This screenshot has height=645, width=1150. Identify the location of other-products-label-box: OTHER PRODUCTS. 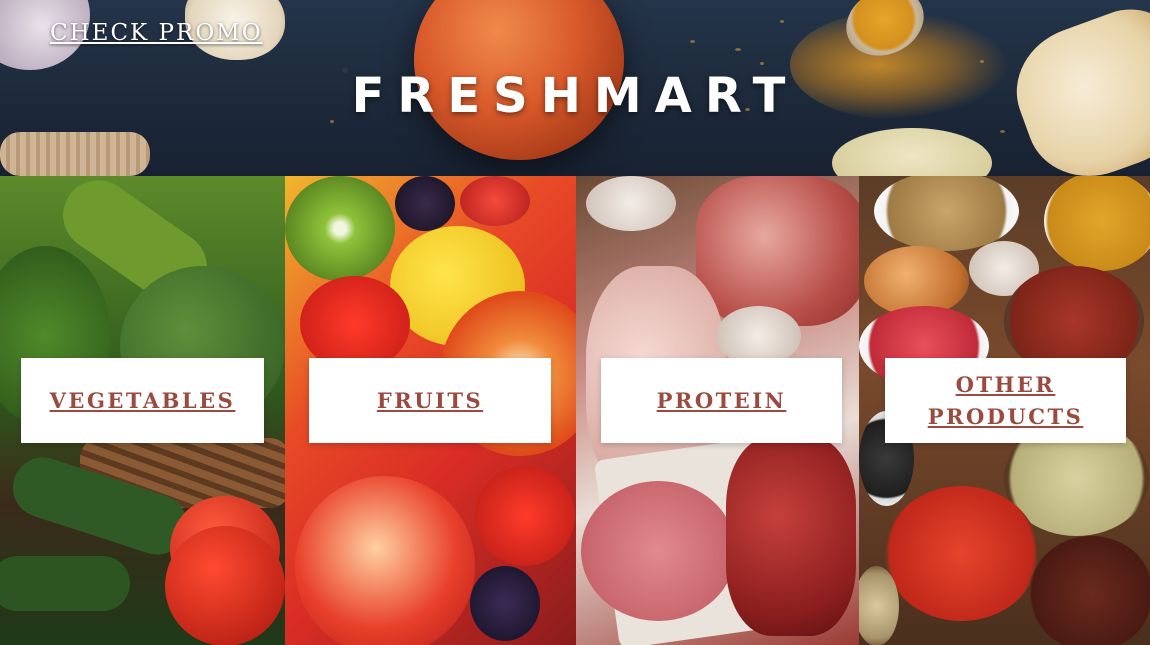
(1005, 400).